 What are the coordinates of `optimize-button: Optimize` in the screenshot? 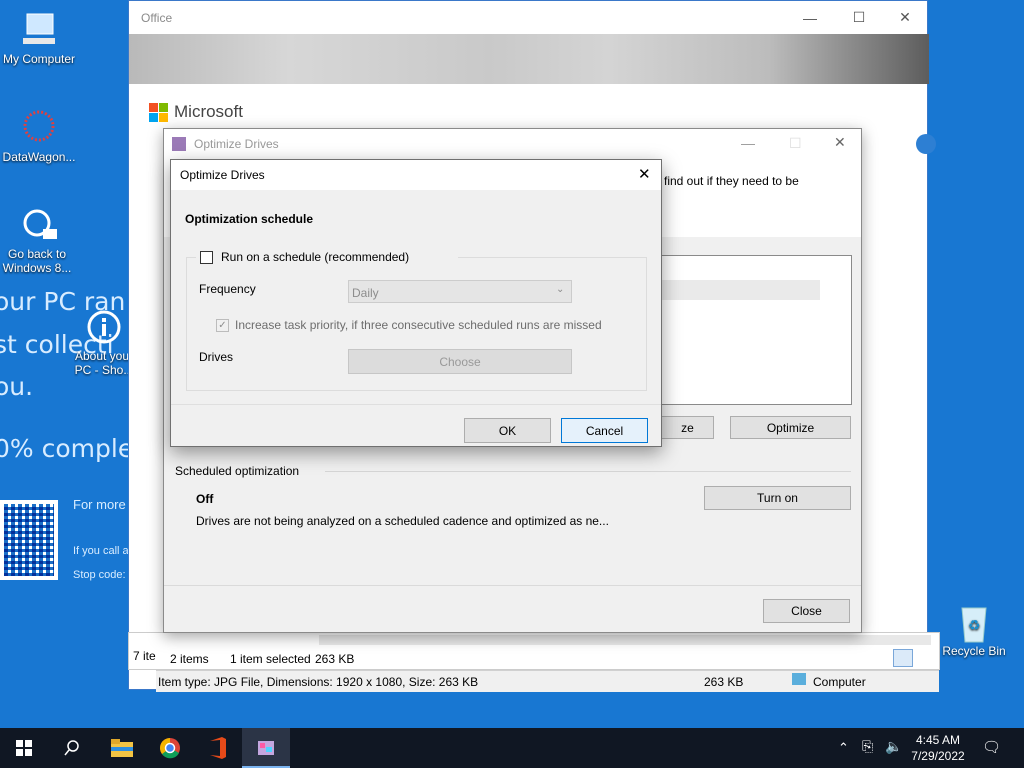 It's located at (790, 427).